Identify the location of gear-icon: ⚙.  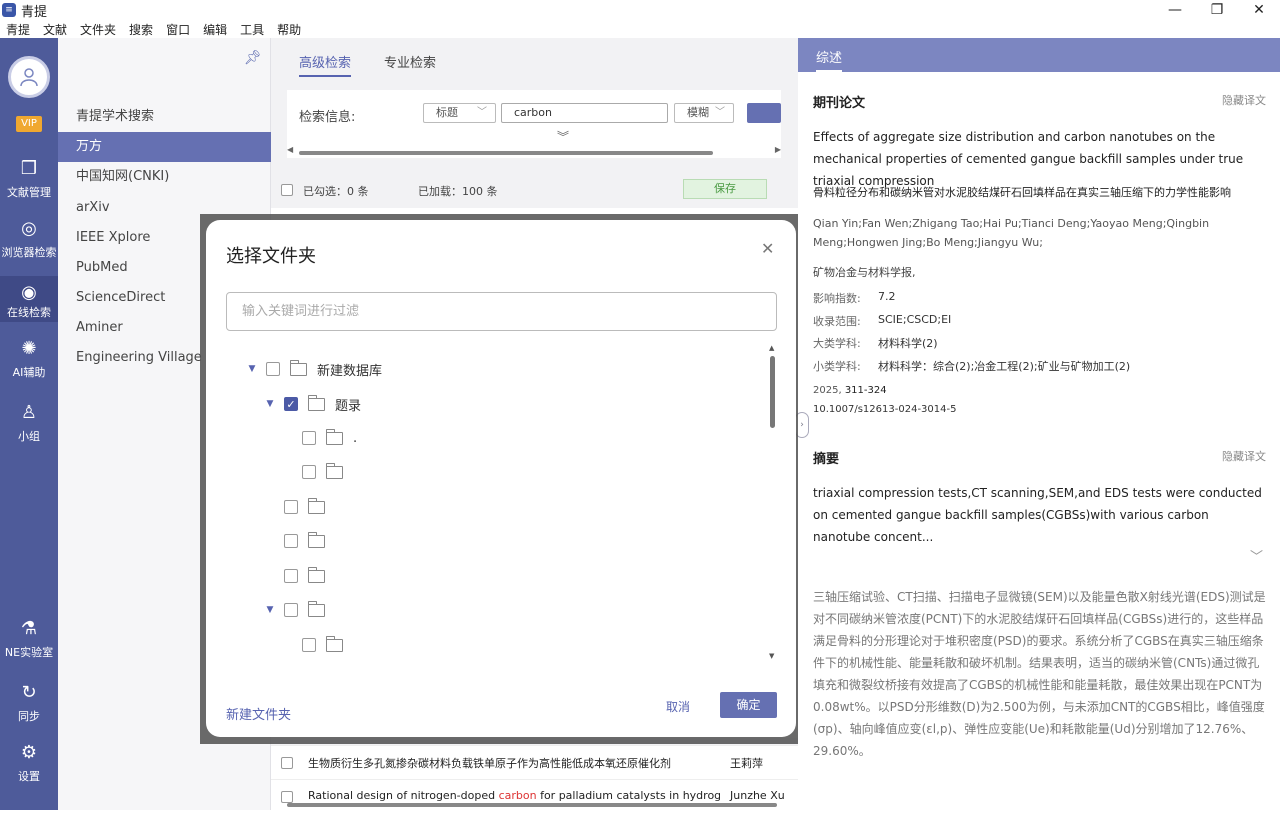
(29, 752).